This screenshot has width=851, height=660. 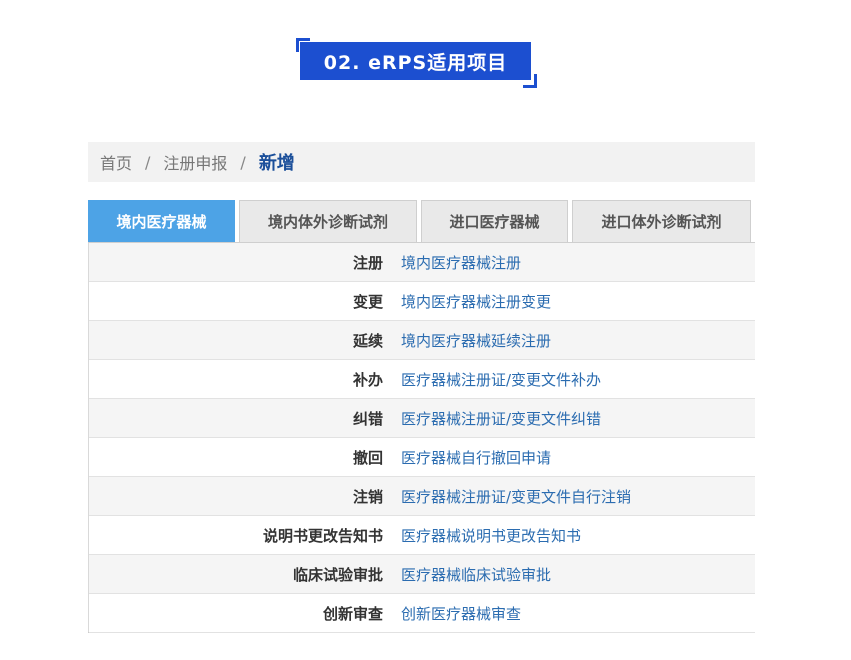 I want to click on table-row: 补办 医疗器械注册证/变更文件补办, so click(x=422, y=379).